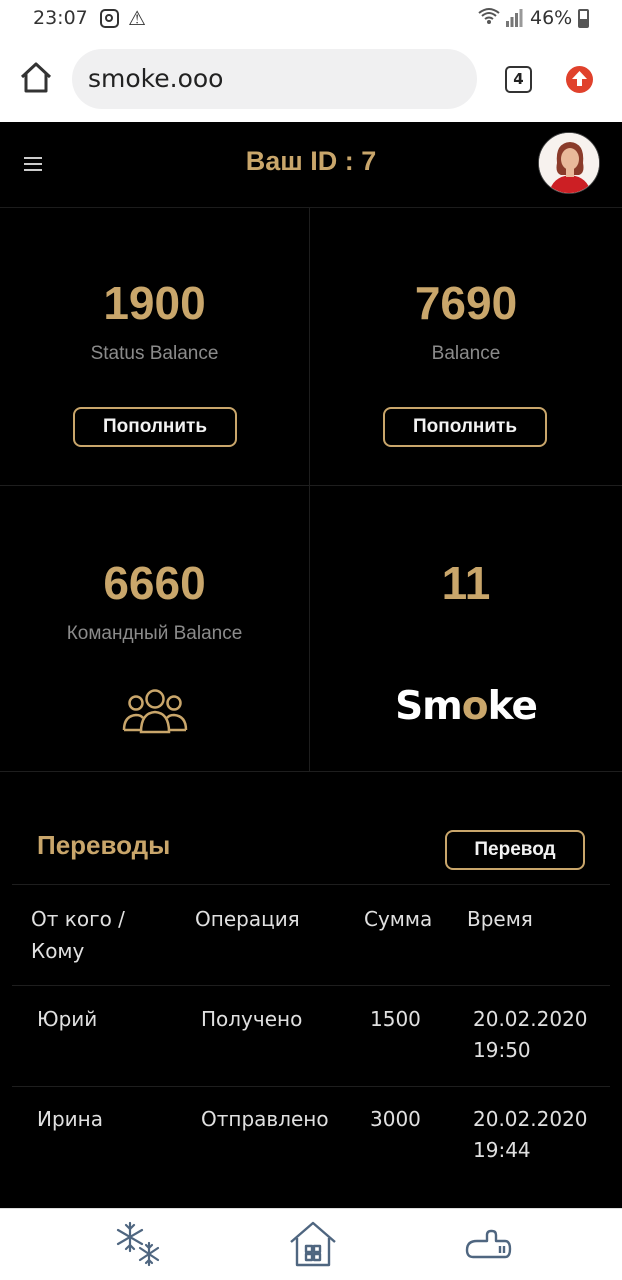  What do you see at coordinates (466, 303) in the screenshot?
I see `balance-value: 7690` at bounding box center [466, 303].